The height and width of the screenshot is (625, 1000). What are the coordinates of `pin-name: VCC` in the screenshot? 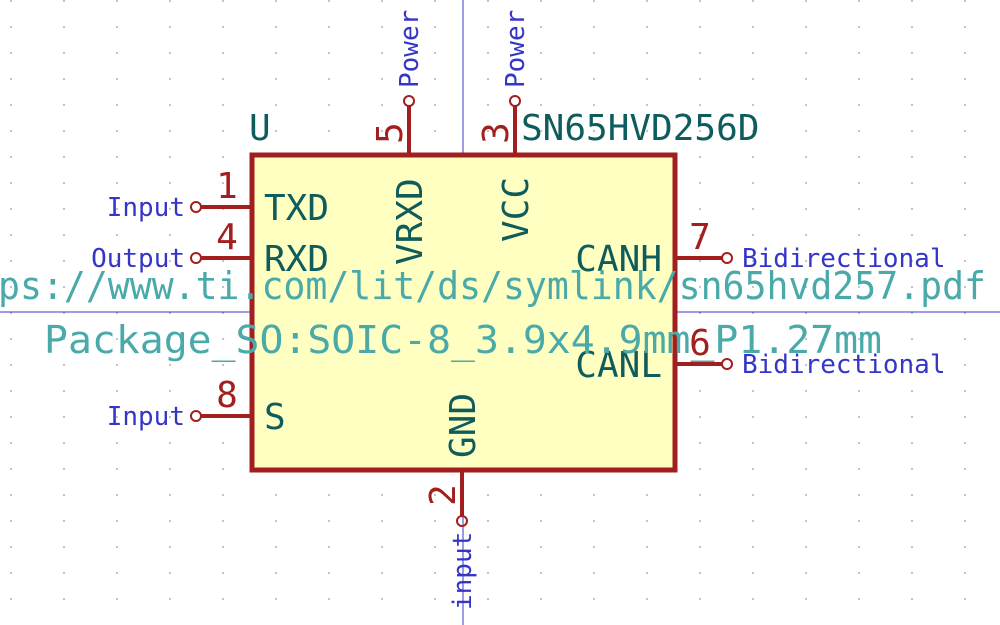 It's located at (516, 209).